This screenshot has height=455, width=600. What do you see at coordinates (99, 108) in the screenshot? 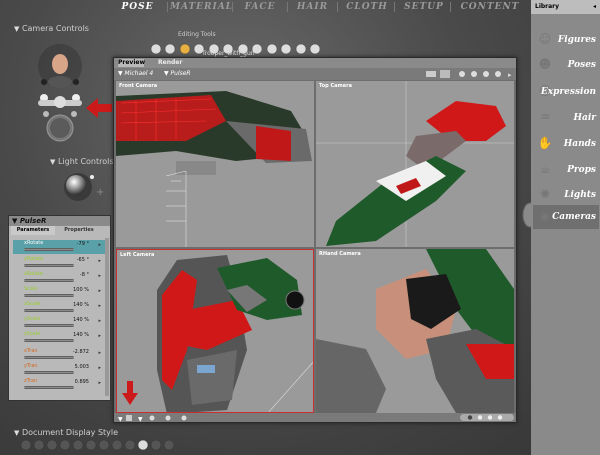
I see `red-arrow-icon` at bounding box center [99, 108].